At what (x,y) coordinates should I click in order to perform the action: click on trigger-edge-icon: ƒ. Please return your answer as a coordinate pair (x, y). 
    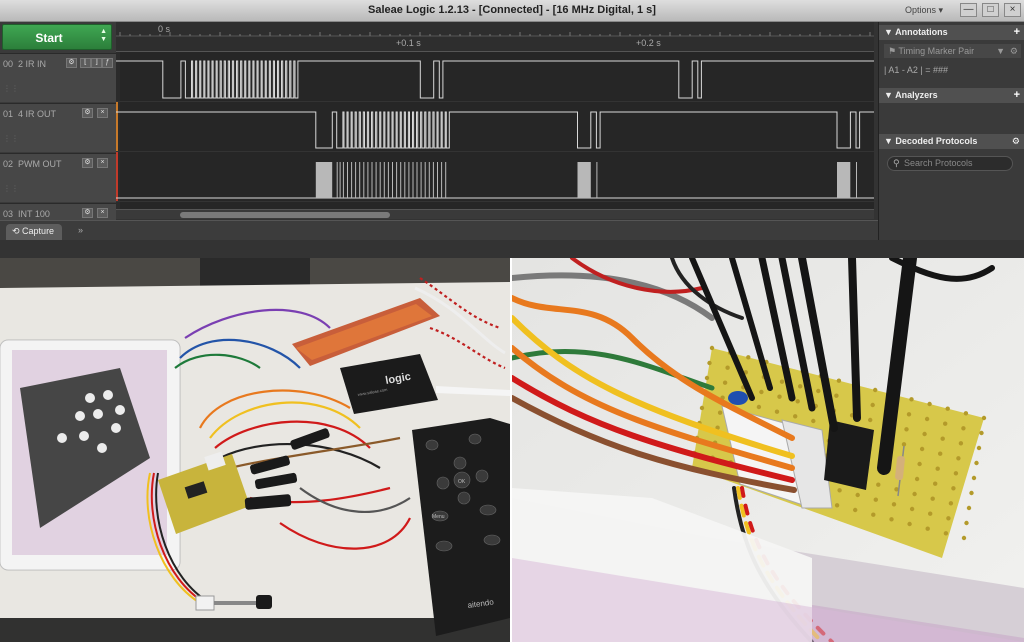
    Looking at the image, I should click on (107, 63).